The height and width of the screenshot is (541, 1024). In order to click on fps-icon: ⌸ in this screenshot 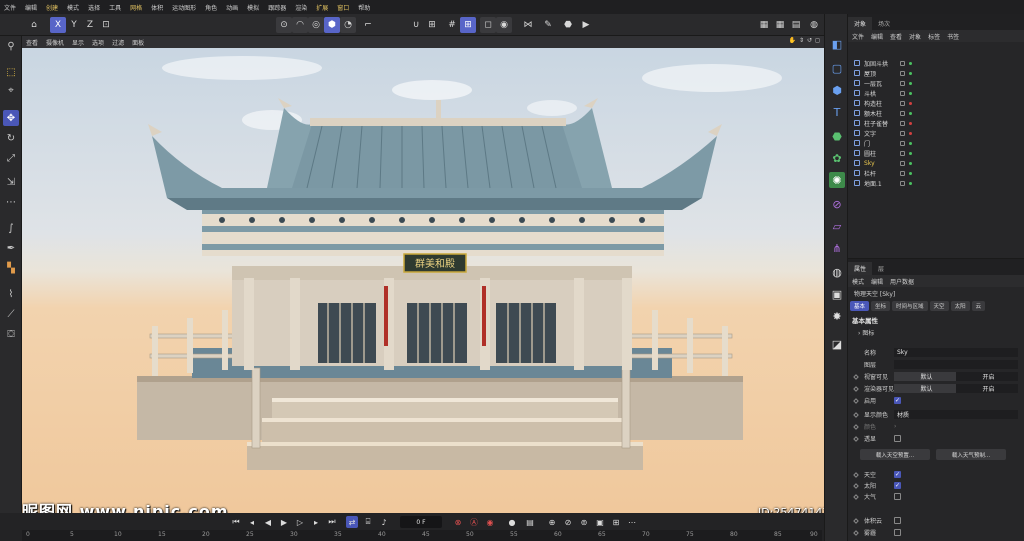, I will do `click(368, 522)`.